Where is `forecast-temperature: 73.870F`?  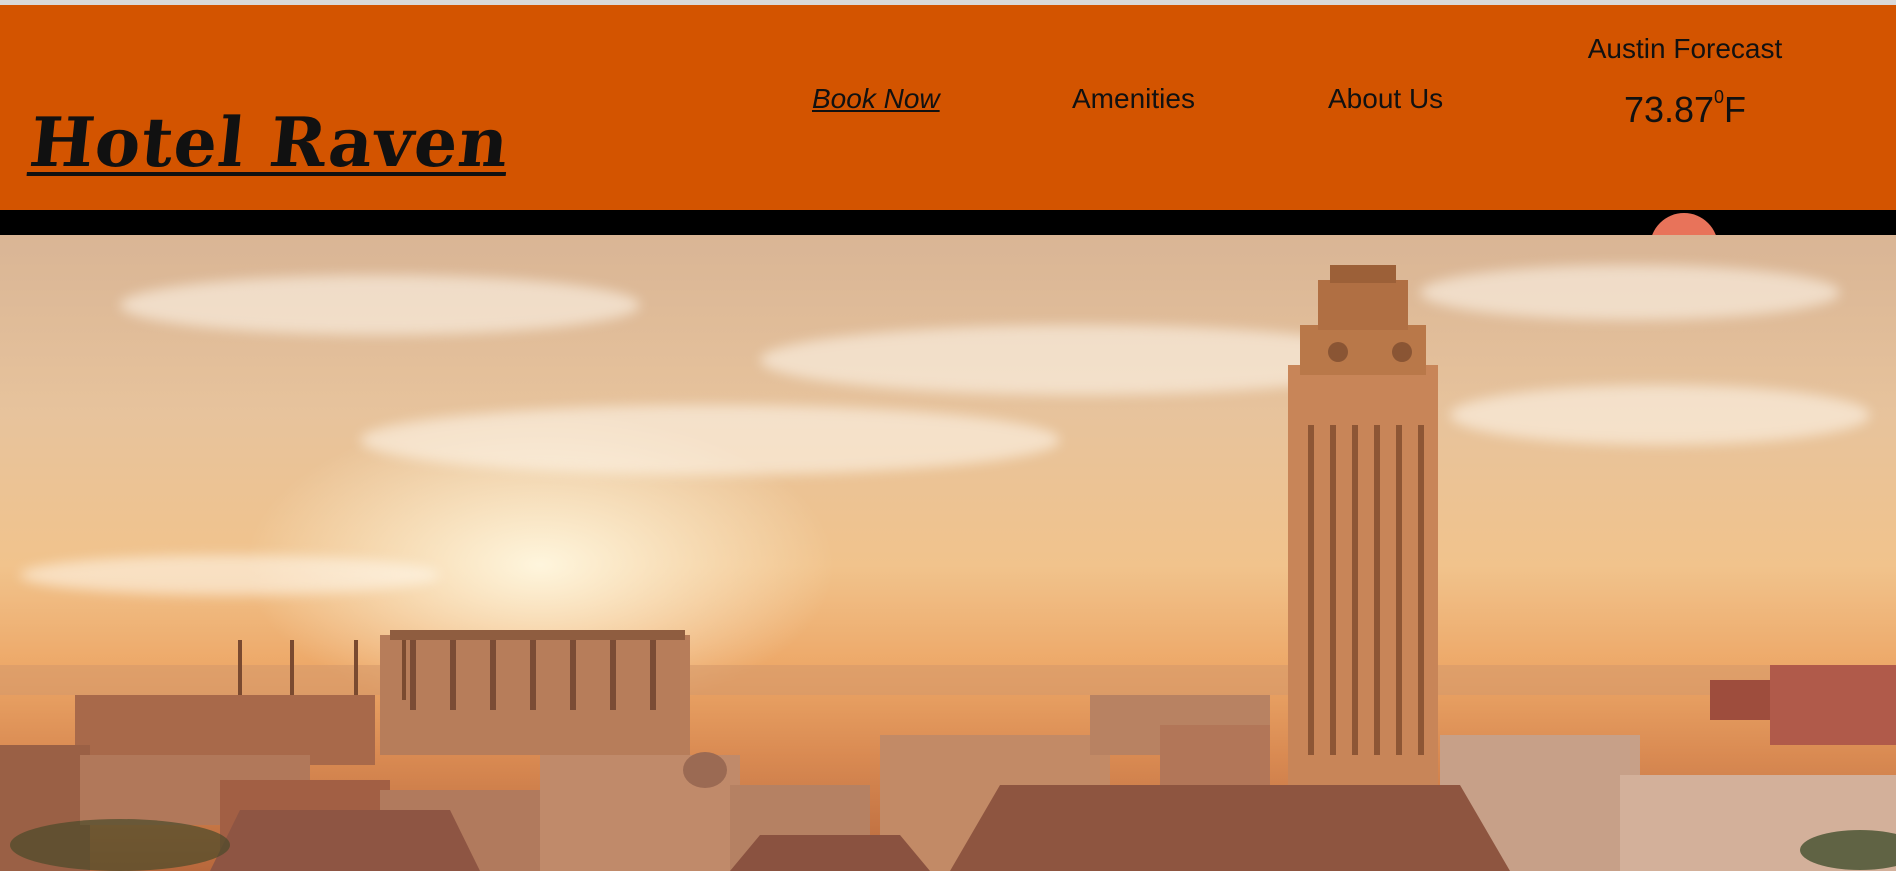 forecast-temperature: 73.870F is located at coordinates (1685, 109).